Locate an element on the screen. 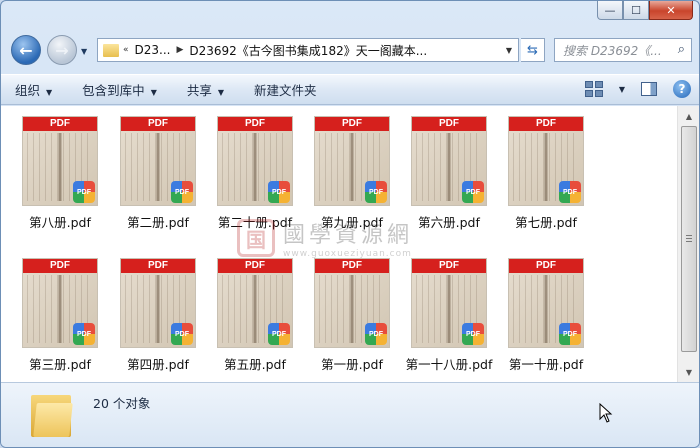 This screenshot has height=448, width=700. view-dropdown-icon: ▼ is located at coordinates (622, 89).